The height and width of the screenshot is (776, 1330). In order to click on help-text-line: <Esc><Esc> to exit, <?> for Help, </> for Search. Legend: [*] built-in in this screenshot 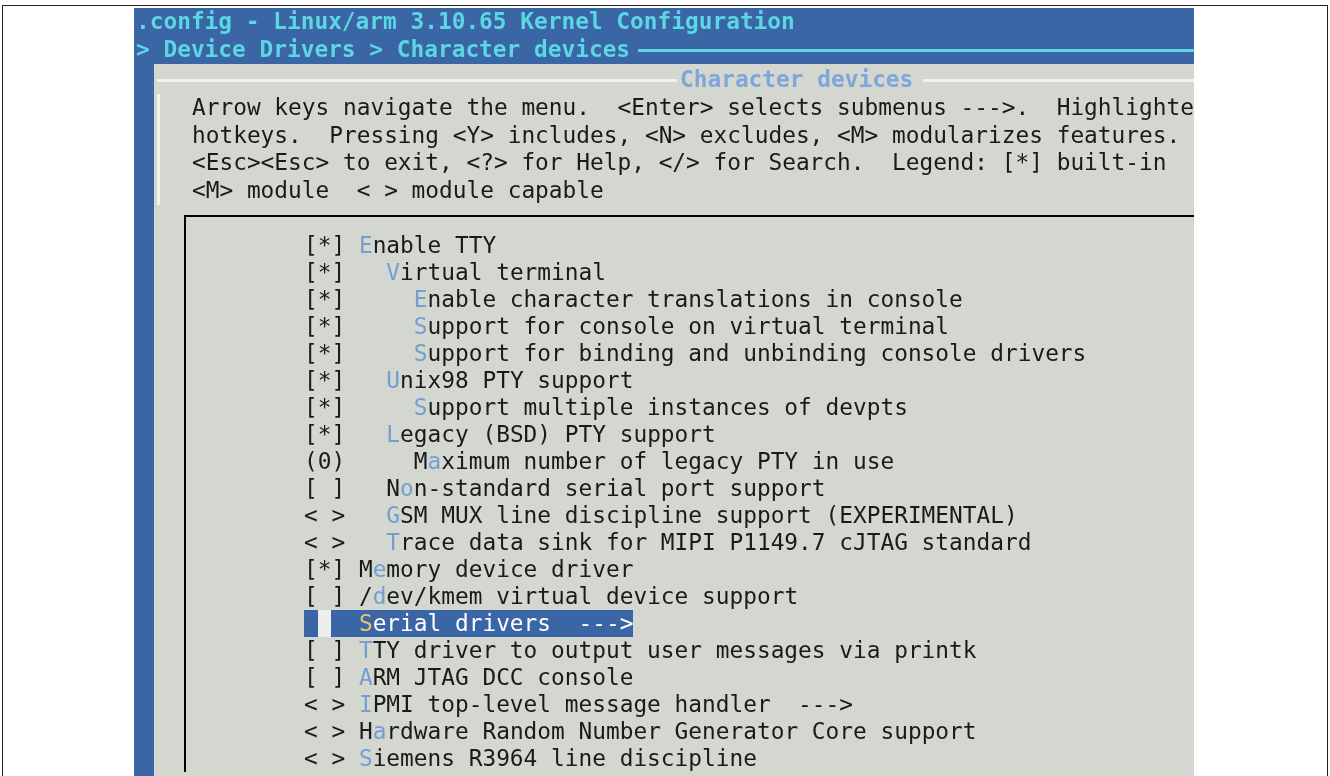, I will do `click(680, 163)`.